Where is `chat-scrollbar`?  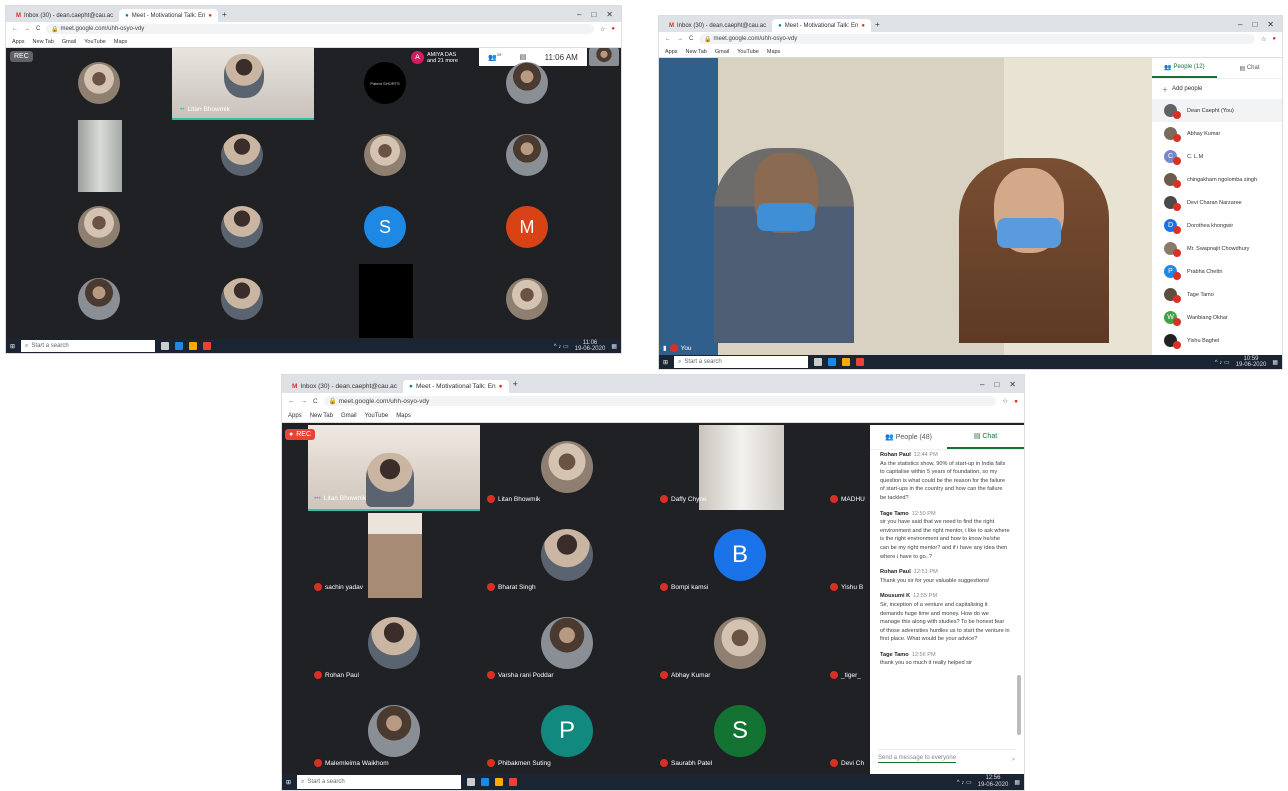 chat-scrollbar is located at coordinates (1019, 705).